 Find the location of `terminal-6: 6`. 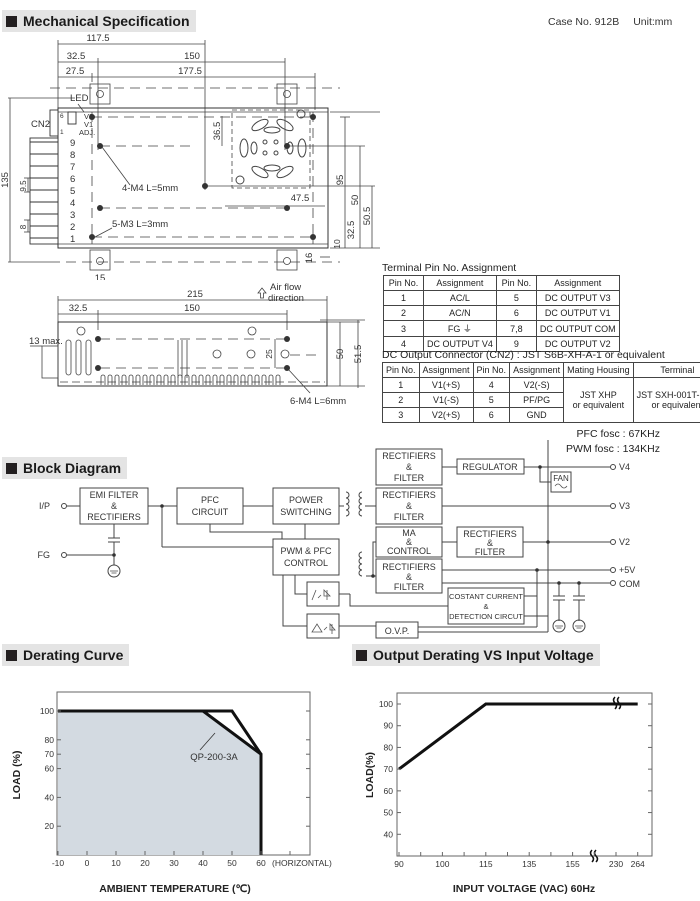

terminal-6: 6 is located at coordinates (72, 179).